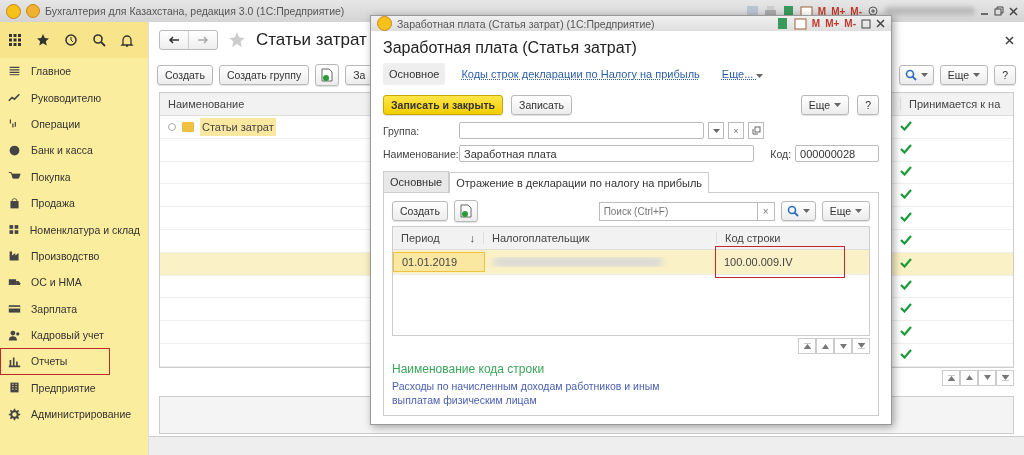 Image resolution: width=1024 pixels, height=455 pixels. I want to click on back-arrow-icon, so click(174, 40).